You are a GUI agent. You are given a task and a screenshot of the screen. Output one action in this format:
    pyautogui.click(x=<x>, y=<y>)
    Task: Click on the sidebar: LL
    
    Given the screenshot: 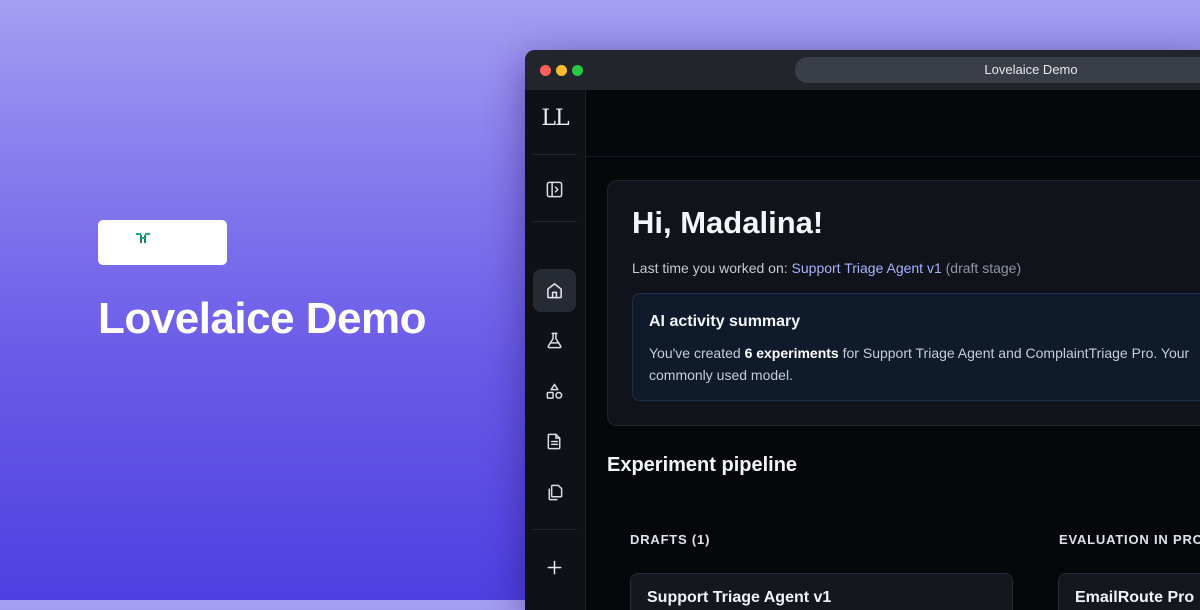 What is the action you would take?
    pyautogui.click(x=555, y=350)
    